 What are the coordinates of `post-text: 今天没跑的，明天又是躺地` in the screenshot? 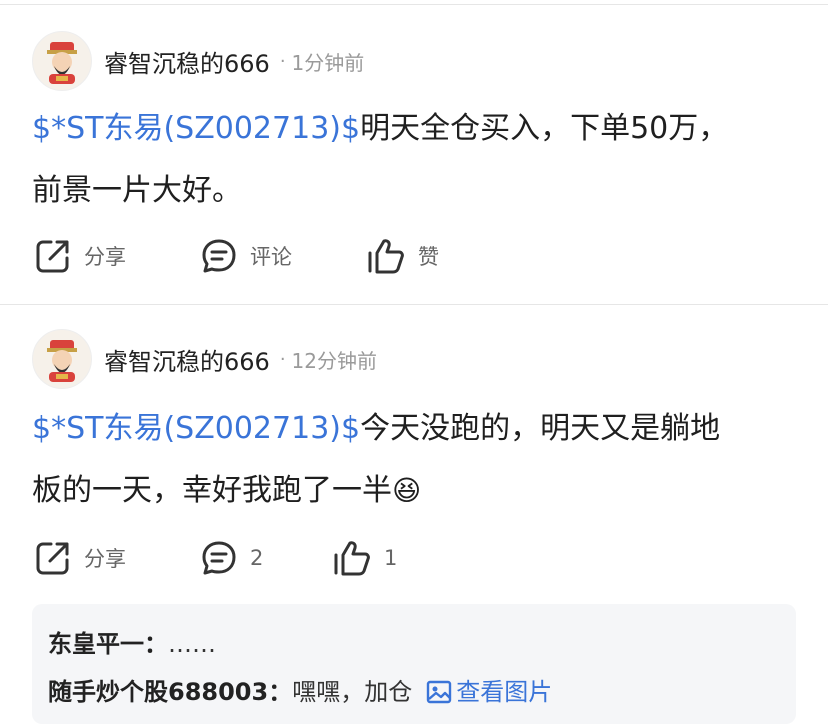 It's located at (540, 428).